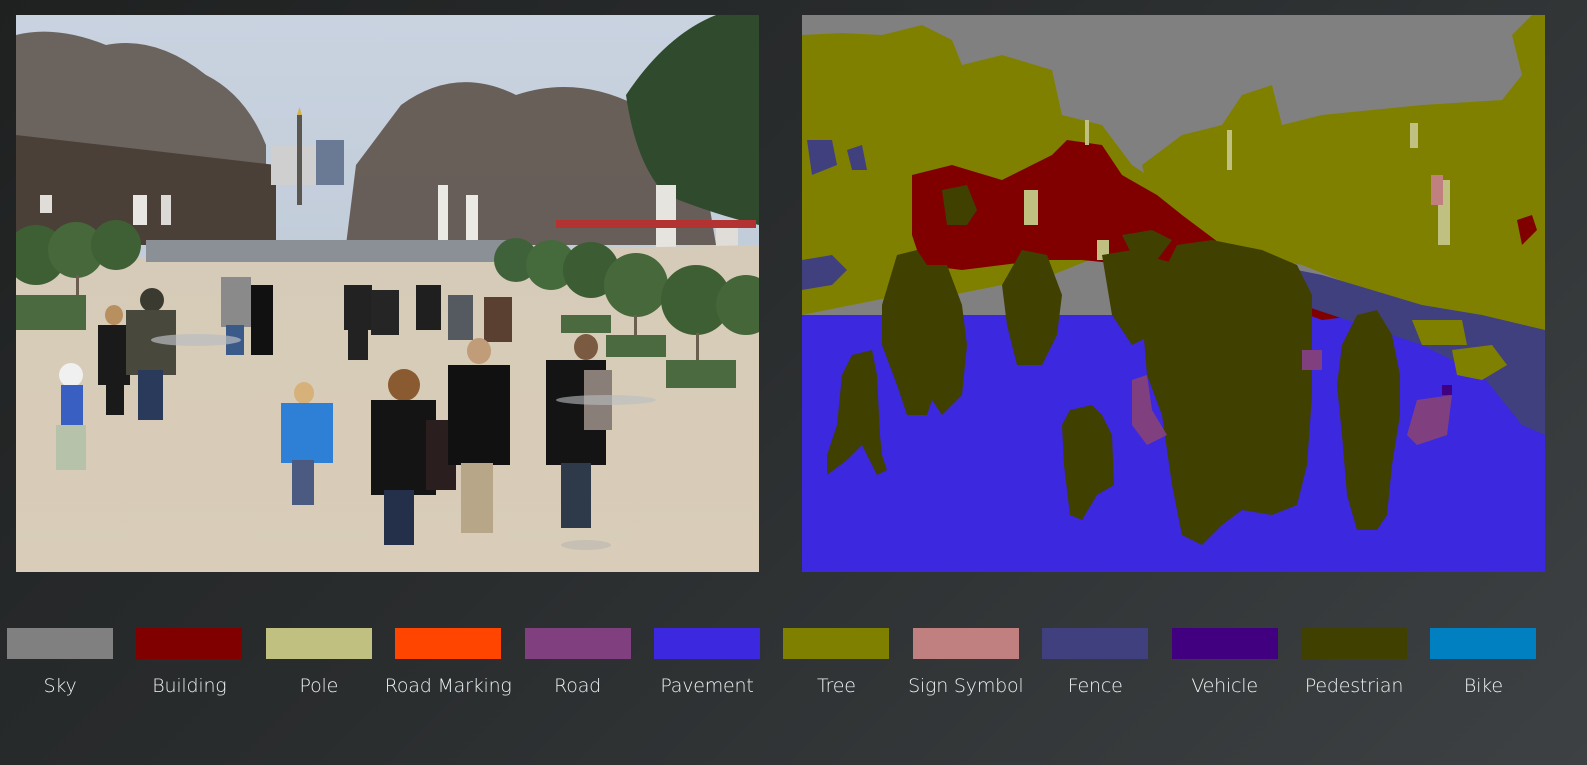 Image resolution: width=1587 pixels, height=765 pixels. Describe the element at coordinates (1447, 390) in the screenshot. I see `seg-vehicle` at that location.